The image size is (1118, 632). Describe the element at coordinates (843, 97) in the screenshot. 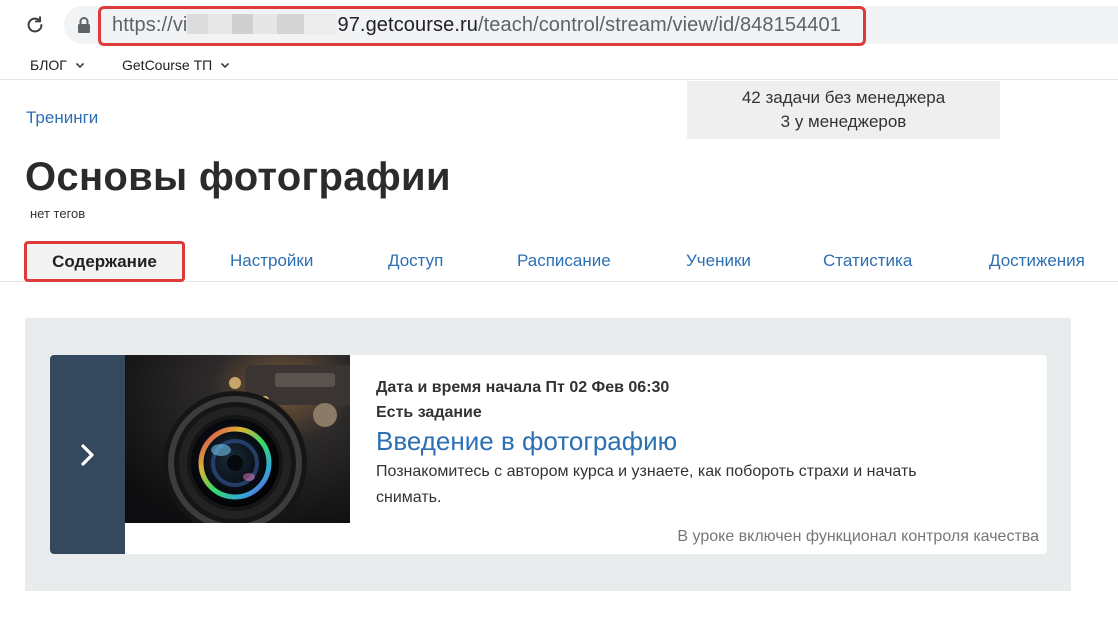

I see `tasks-unassigned: 42 задачи без менеджера` at that location.